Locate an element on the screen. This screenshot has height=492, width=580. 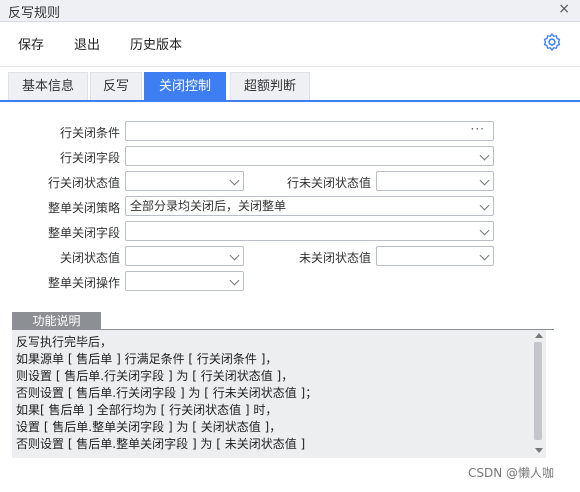
watermark: CSDN @懒人咖 is located at coordinates (511, 473).